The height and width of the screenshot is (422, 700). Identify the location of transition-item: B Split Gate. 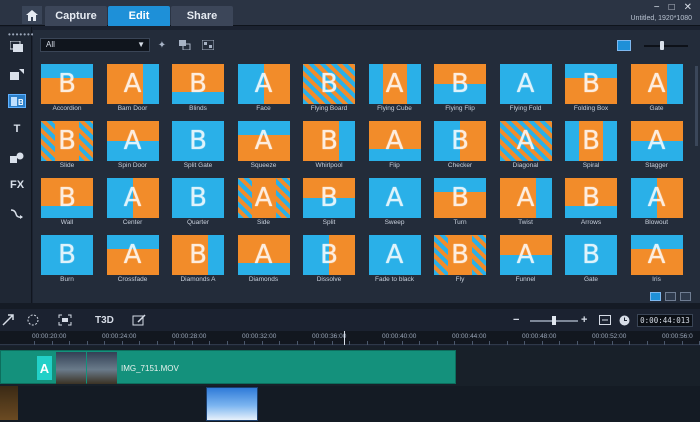
(198, 147).